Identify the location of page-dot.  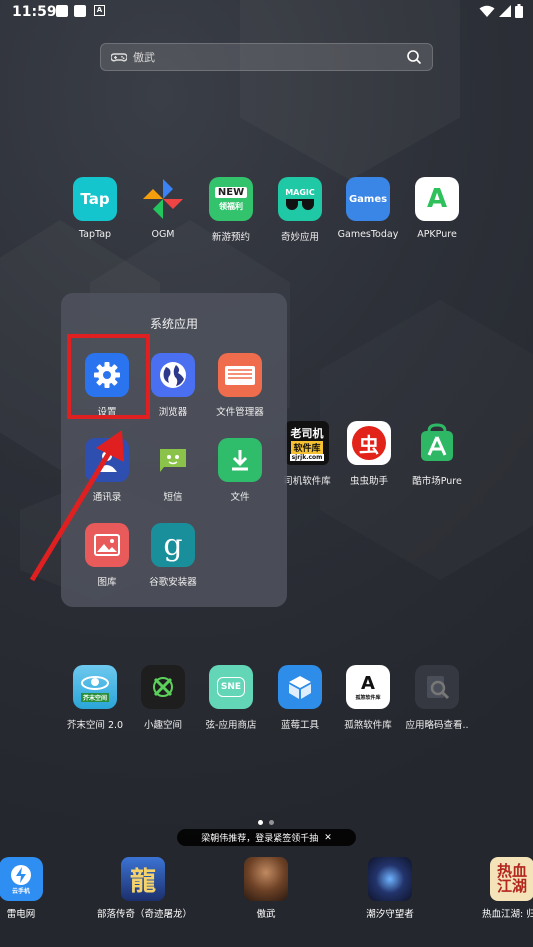
(271, 822).